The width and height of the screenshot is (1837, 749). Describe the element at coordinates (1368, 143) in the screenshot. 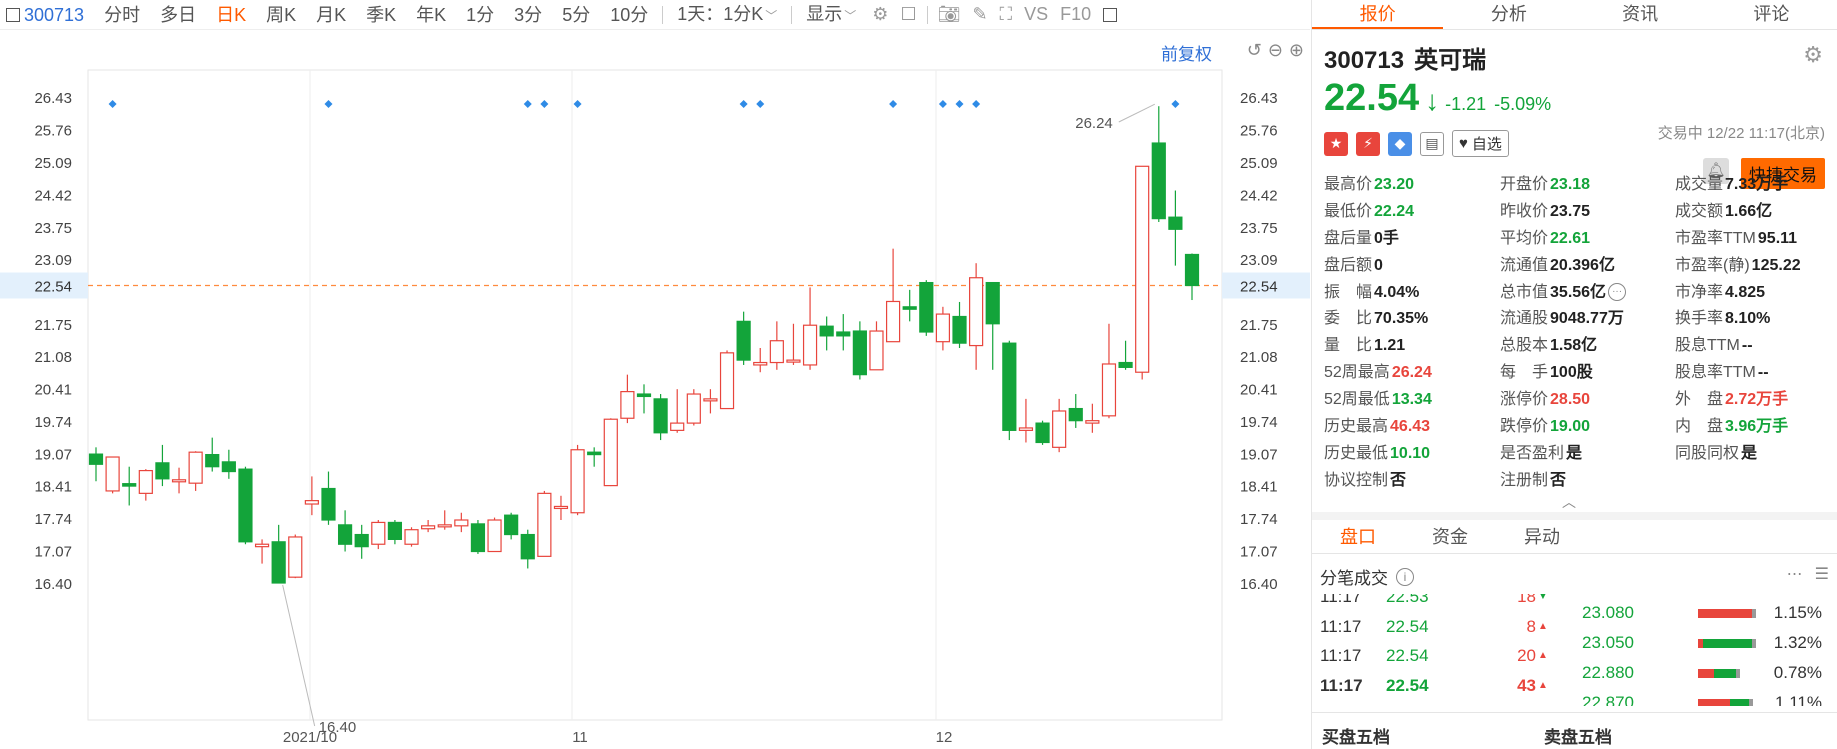

I see `lightning-icon: ⚡︎` at that location.